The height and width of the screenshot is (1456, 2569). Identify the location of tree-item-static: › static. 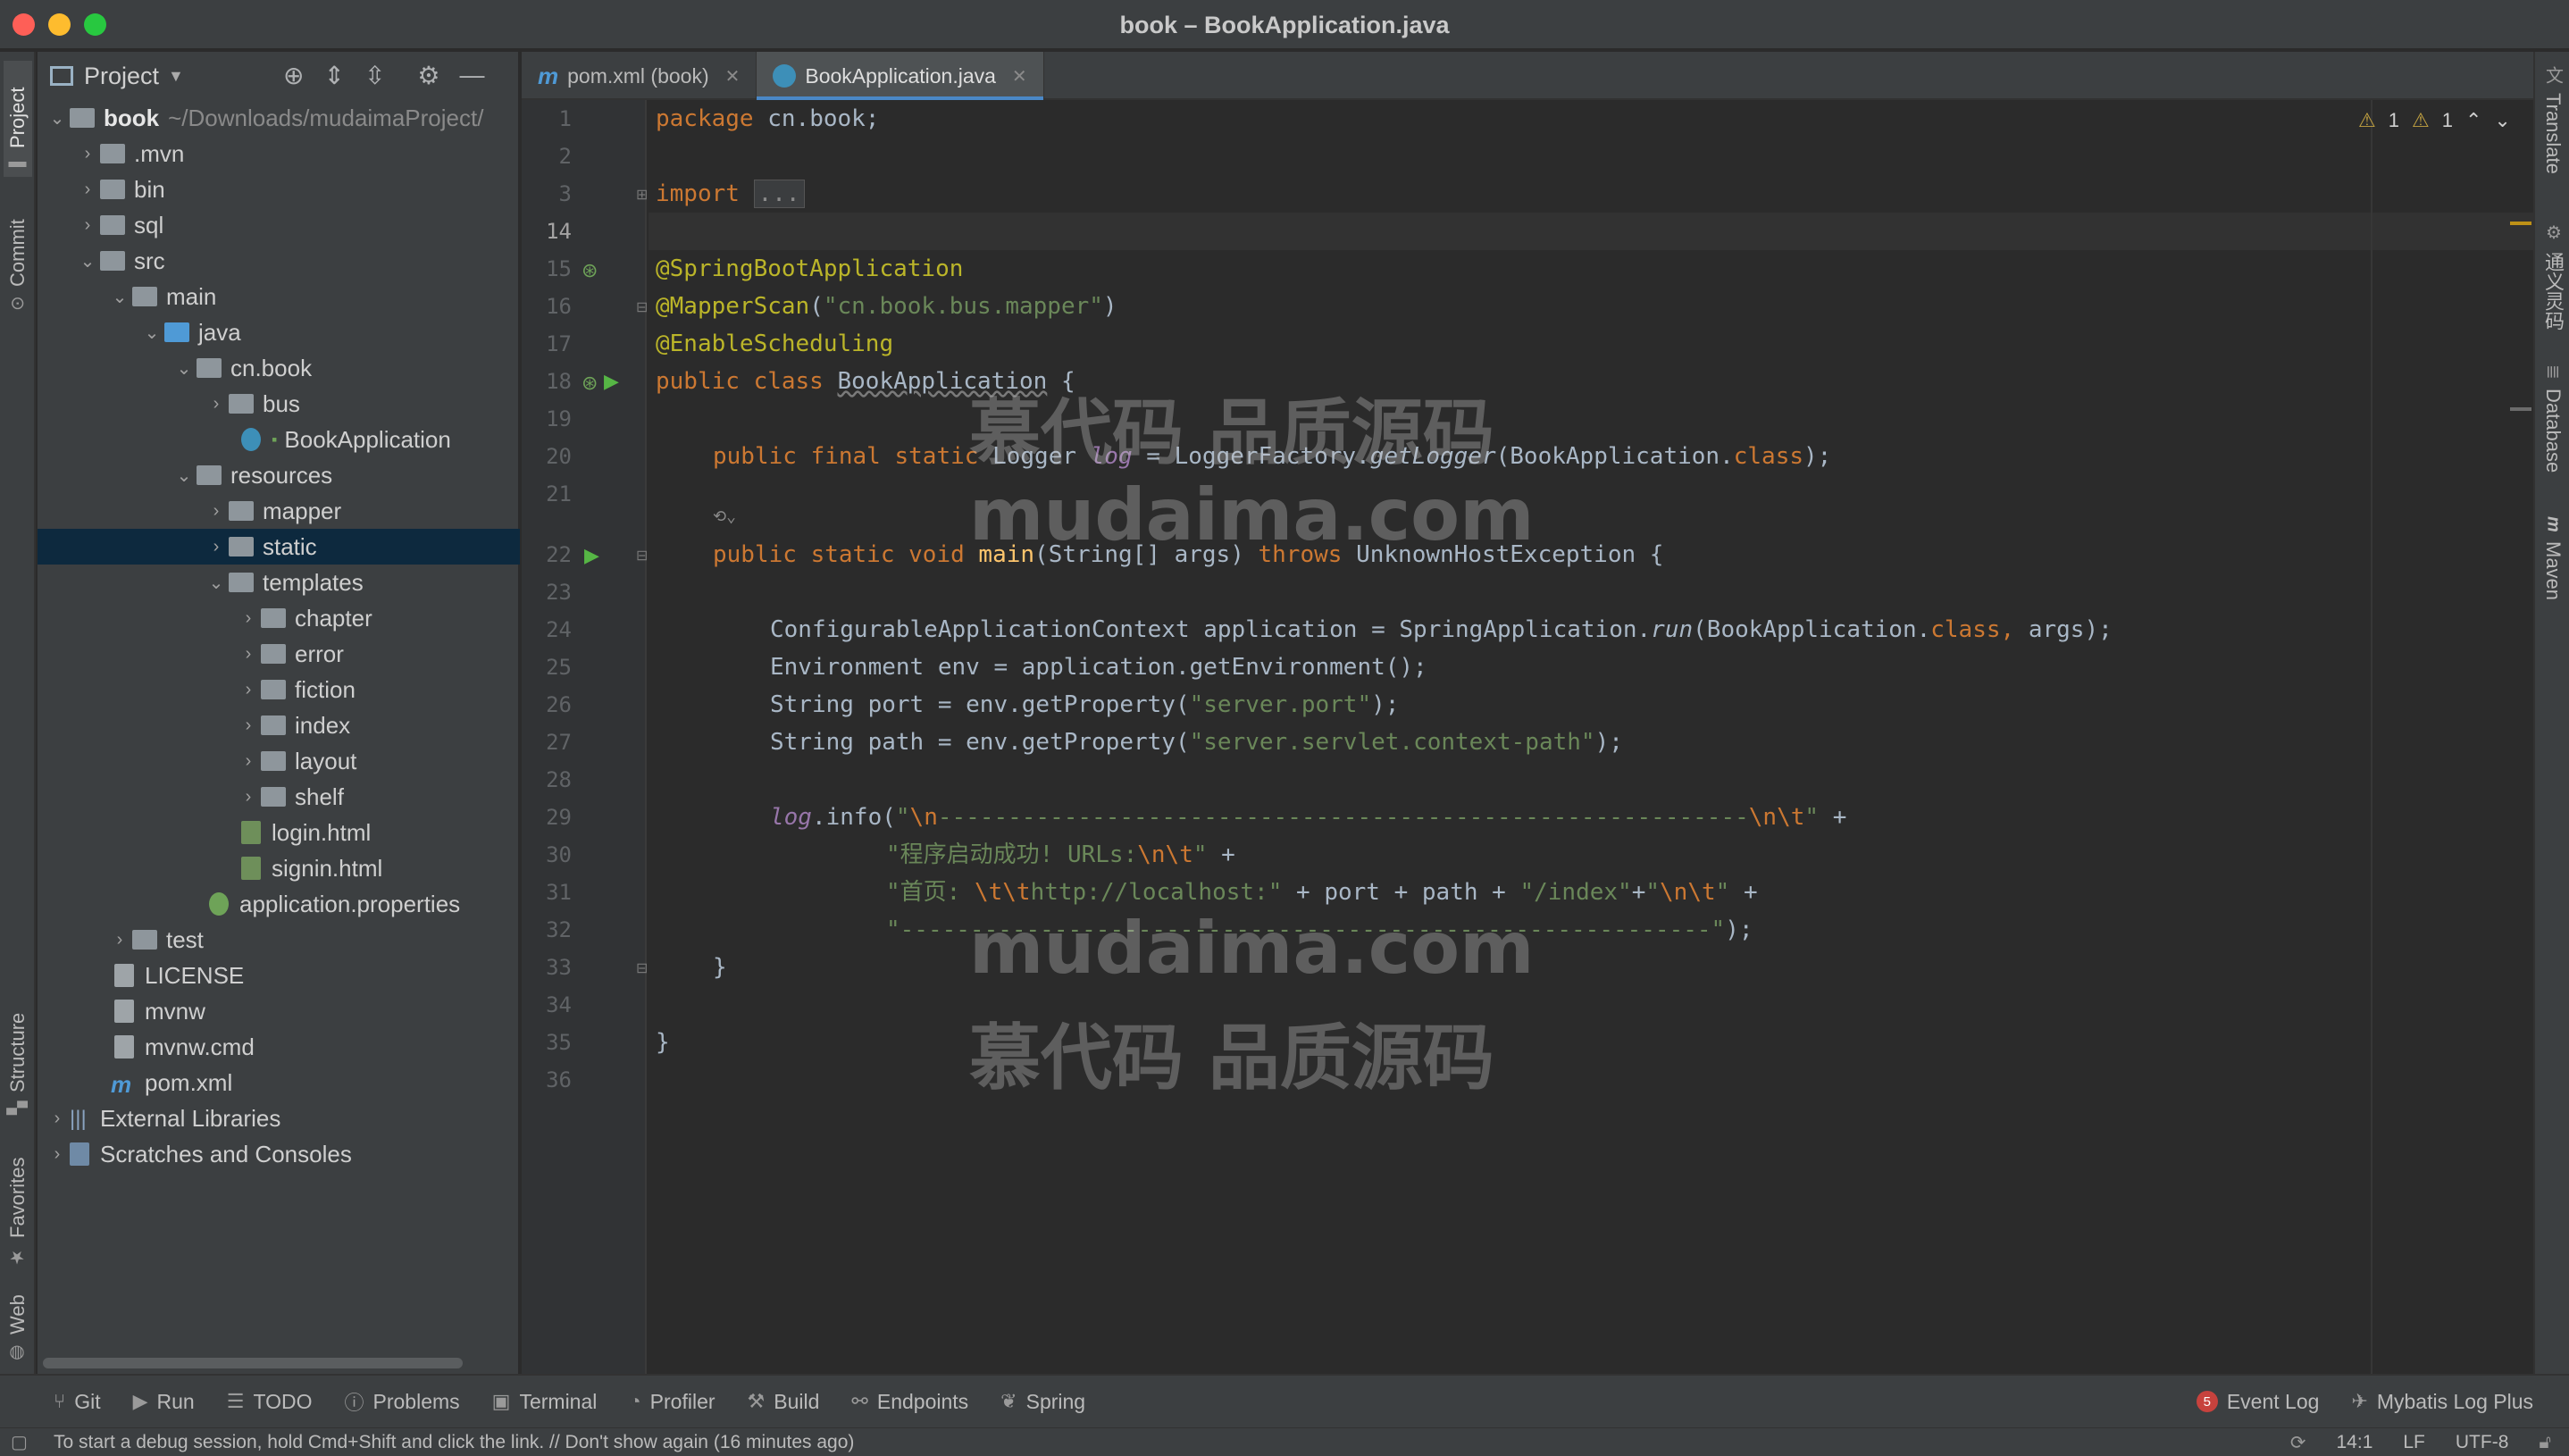
(279, 547).